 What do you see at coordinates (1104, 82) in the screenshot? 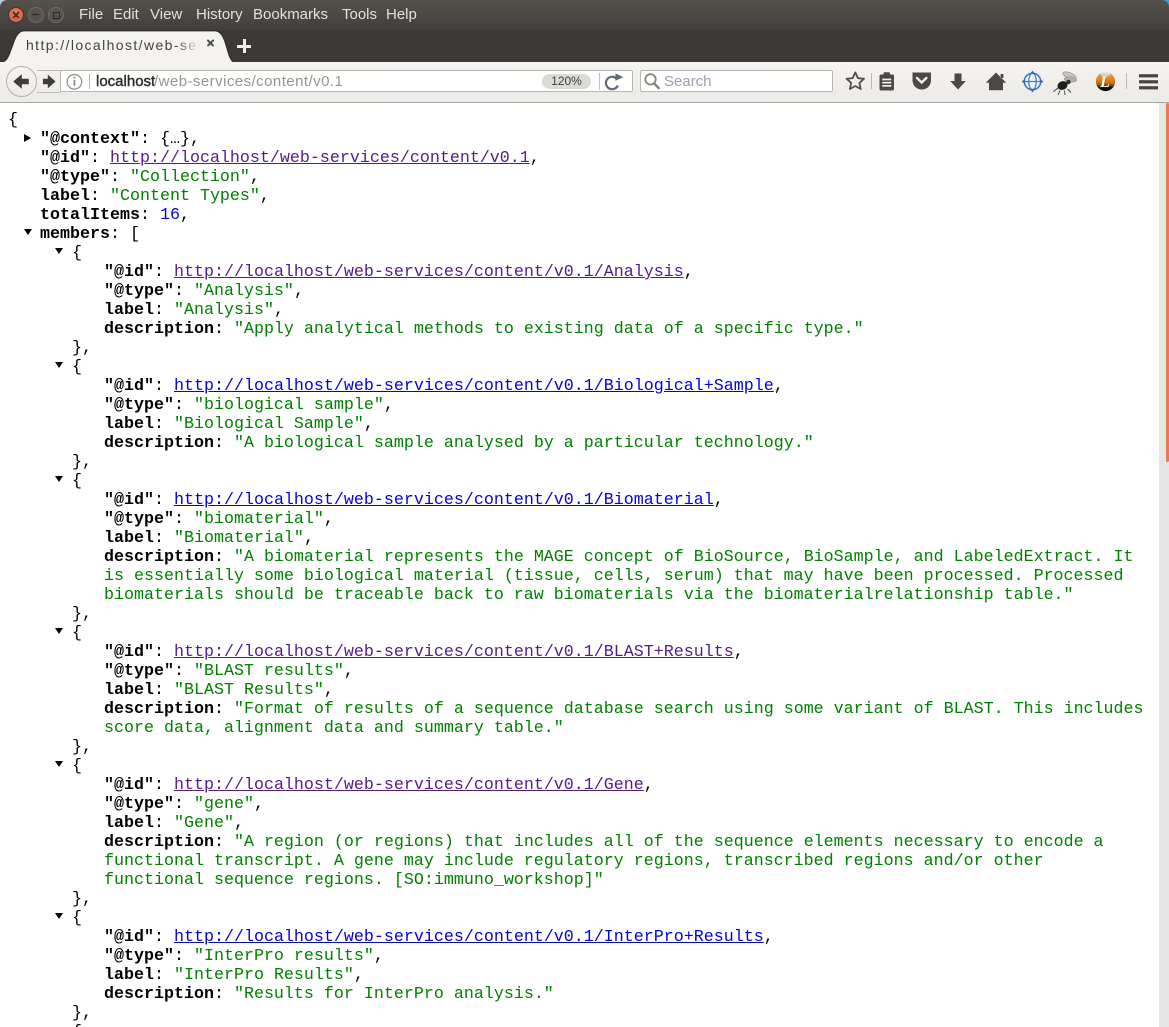
I see `svg-text: L` at bounding box center [1104, 82].